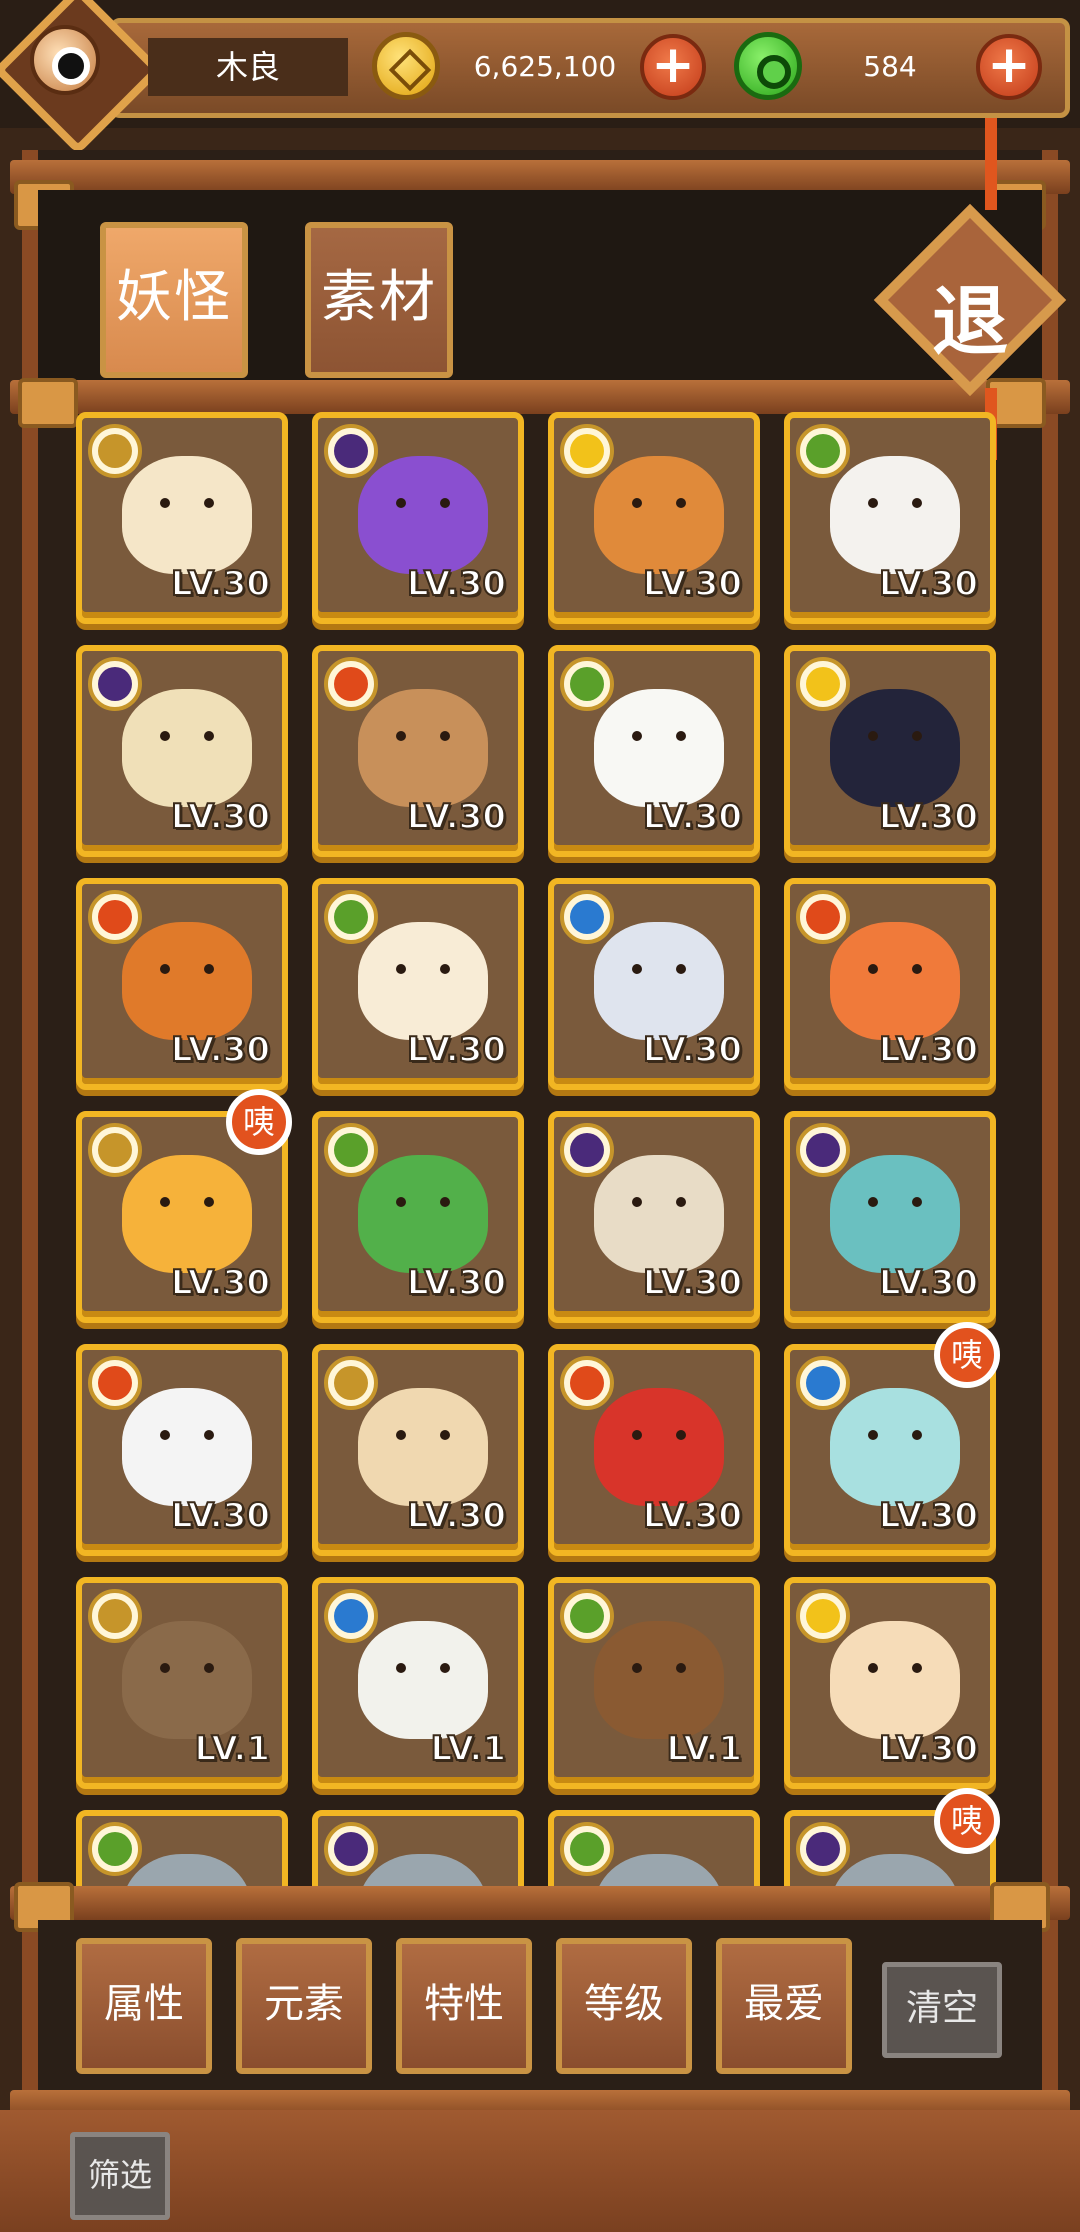 The image size is (1080, 2232). What do you see at coordinates (673, 67) in the screenshot?
I see `add-coins-button: +` at bounding box center [673, 67].